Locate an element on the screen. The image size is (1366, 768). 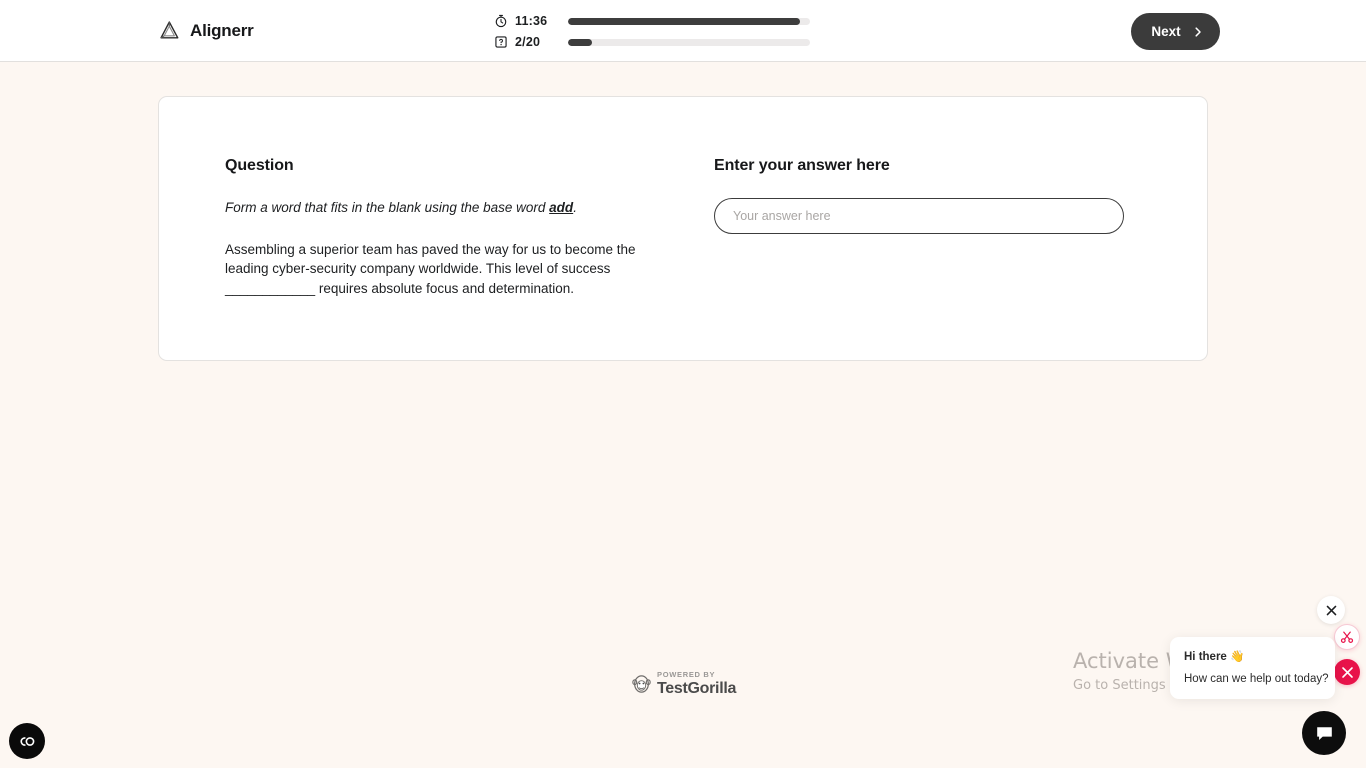
app-header: Alignerr 11:36 2/20 Next is located at coordinates (683, 31).